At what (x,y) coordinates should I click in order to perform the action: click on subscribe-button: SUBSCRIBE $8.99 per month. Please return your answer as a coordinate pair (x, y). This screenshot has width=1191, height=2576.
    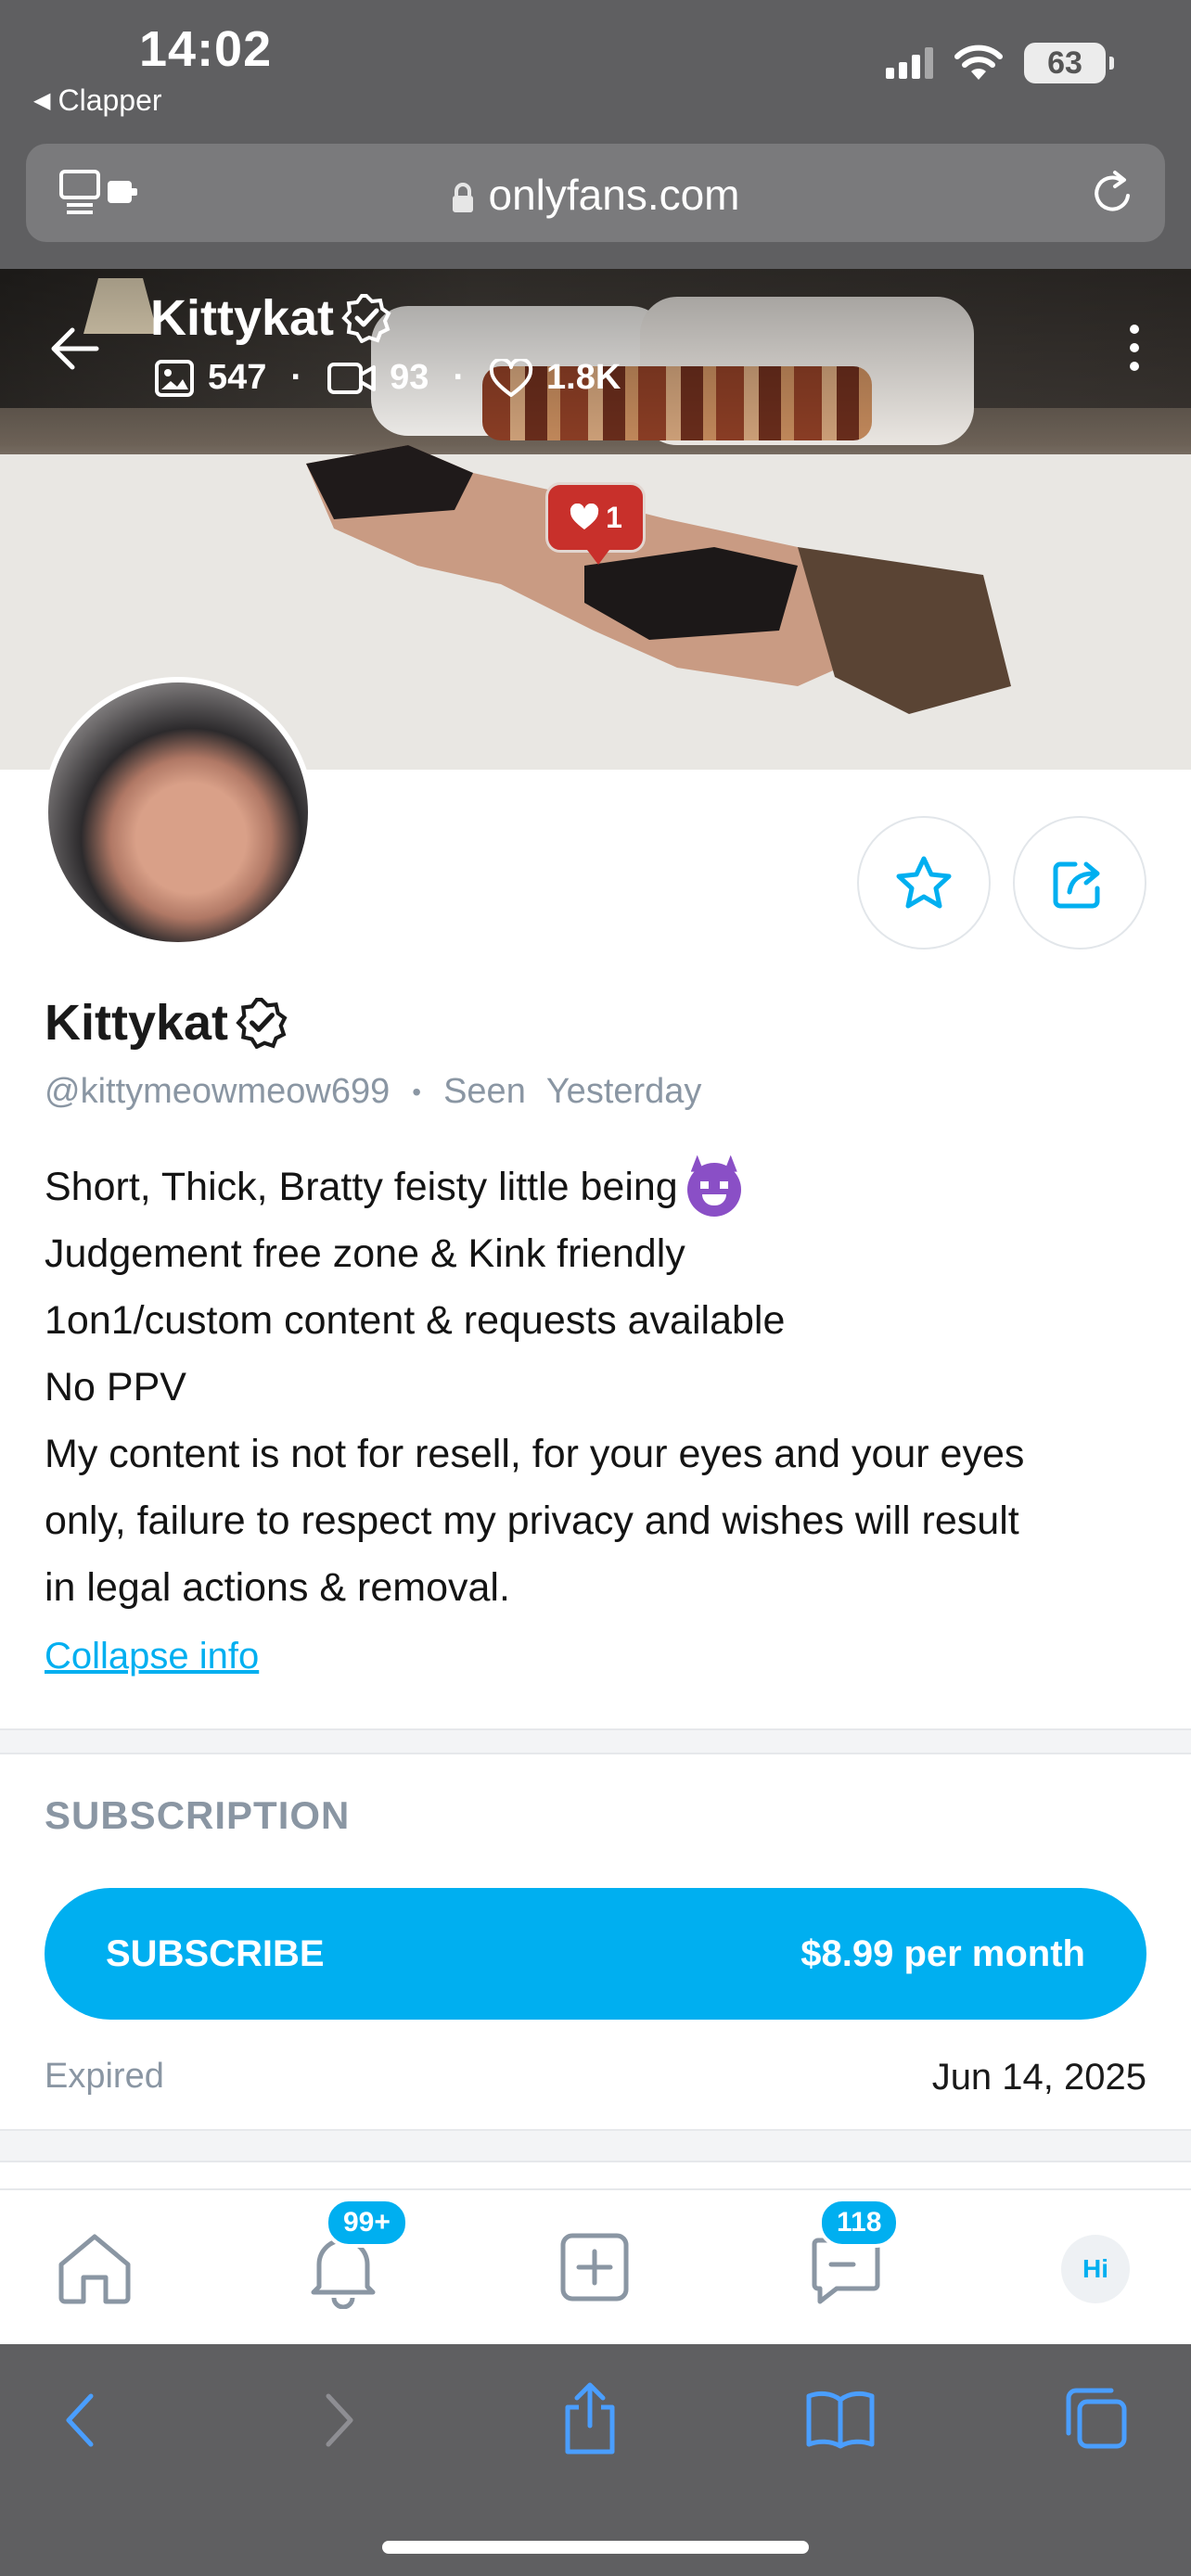
    Looking at the image, I should click on (595, 1954).